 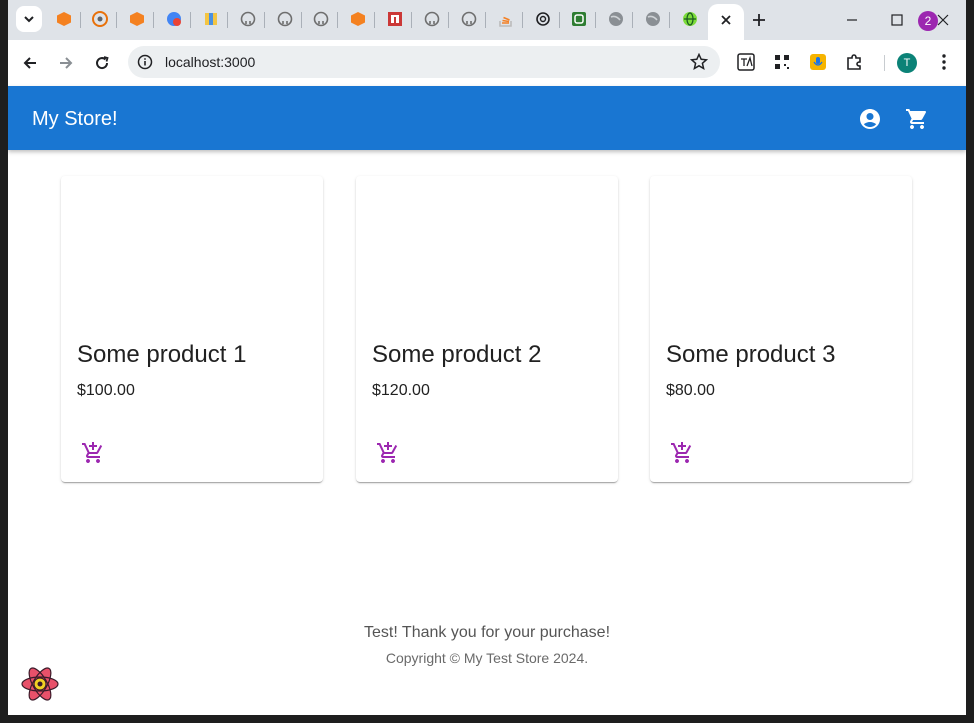 I want to click on tab-strip, so click(x=487, y=20).